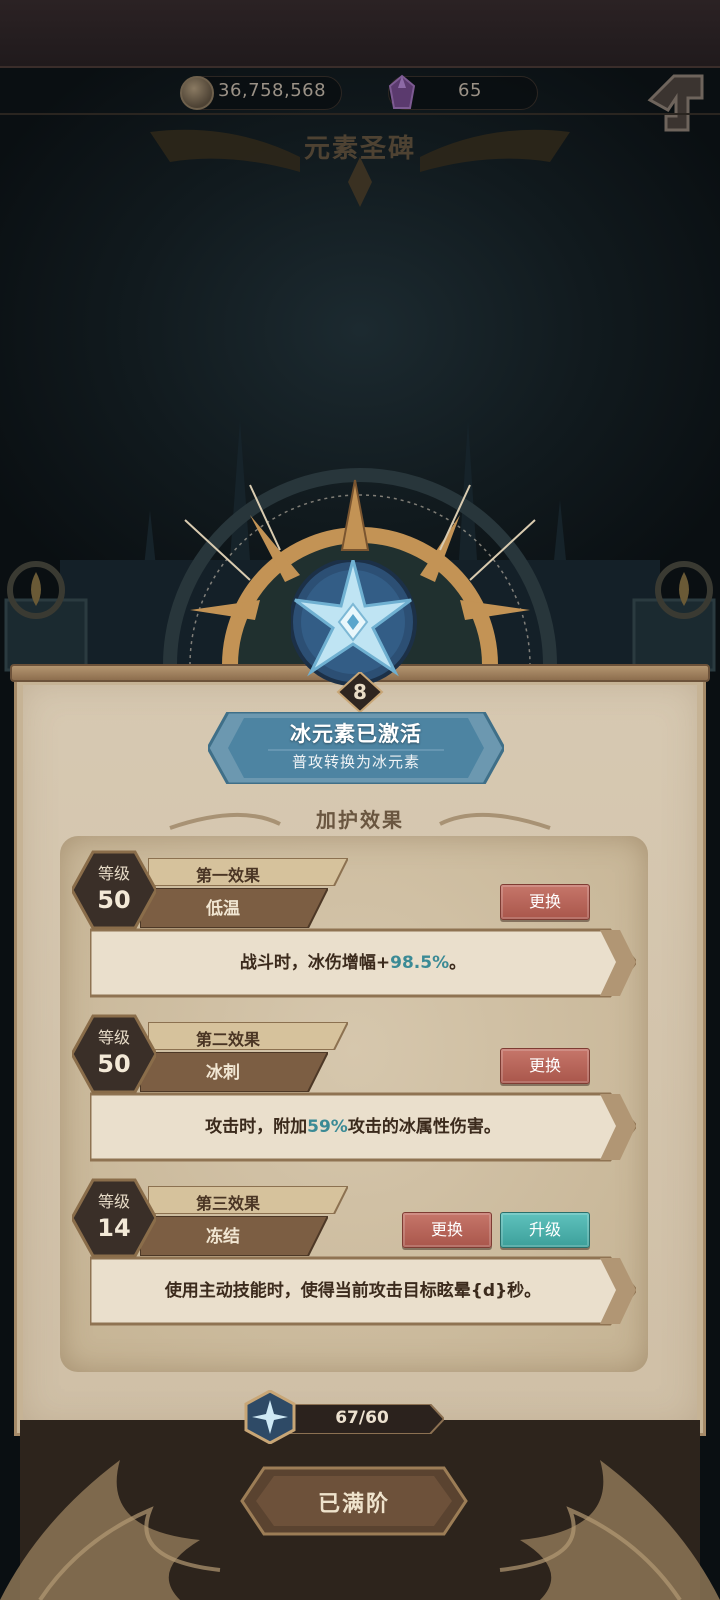  What do you see at coordinates (353, 963) in the screenshot?
I see `effect-description: 战斗时，冰伤增幅+98.5%。` at bounding box center [353, 963].